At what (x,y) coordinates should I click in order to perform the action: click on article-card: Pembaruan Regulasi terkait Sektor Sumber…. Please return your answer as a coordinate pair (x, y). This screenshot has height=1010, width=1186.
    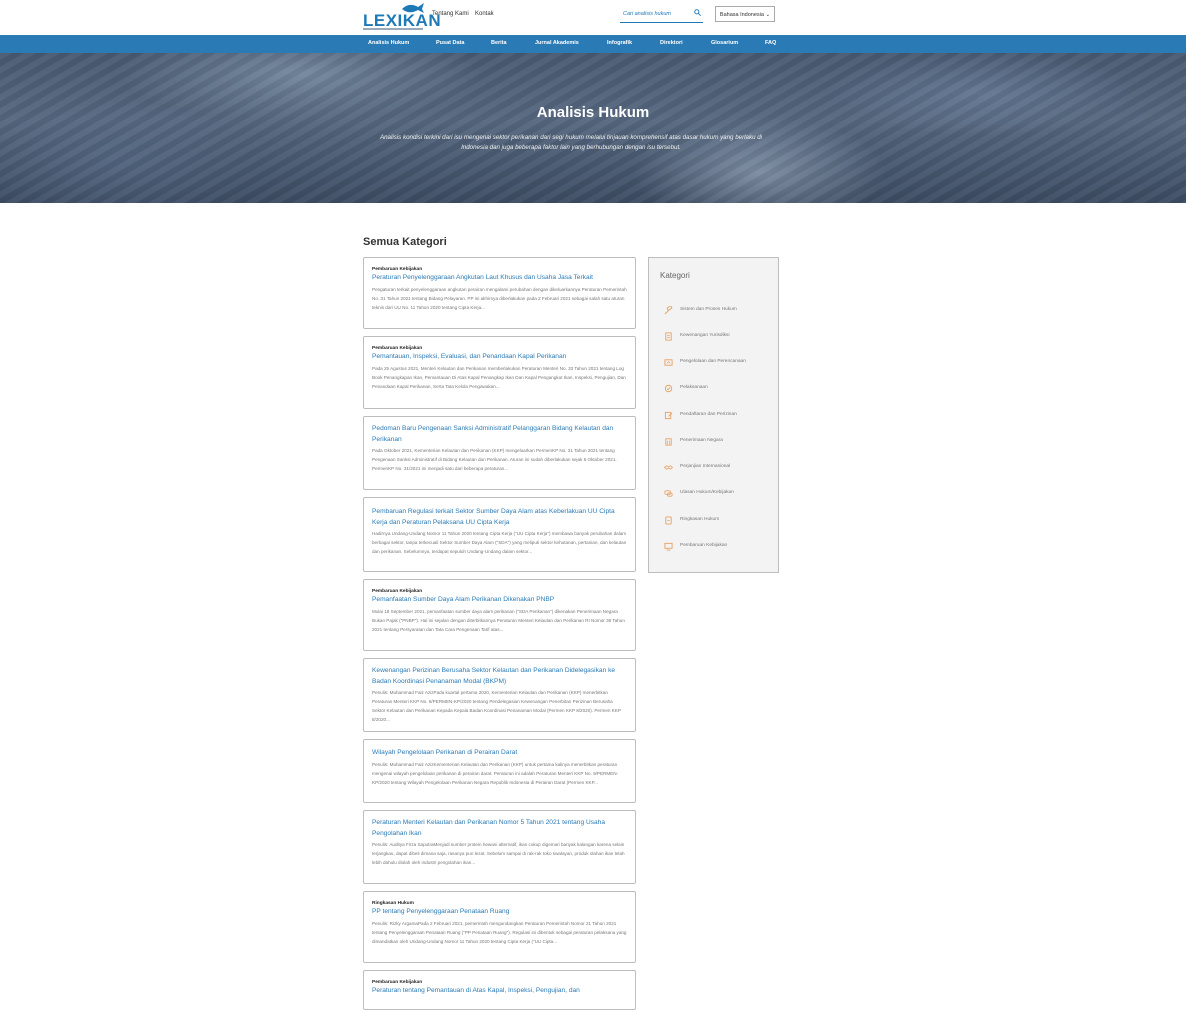
    Looking at the image, I should click on (499, 534).